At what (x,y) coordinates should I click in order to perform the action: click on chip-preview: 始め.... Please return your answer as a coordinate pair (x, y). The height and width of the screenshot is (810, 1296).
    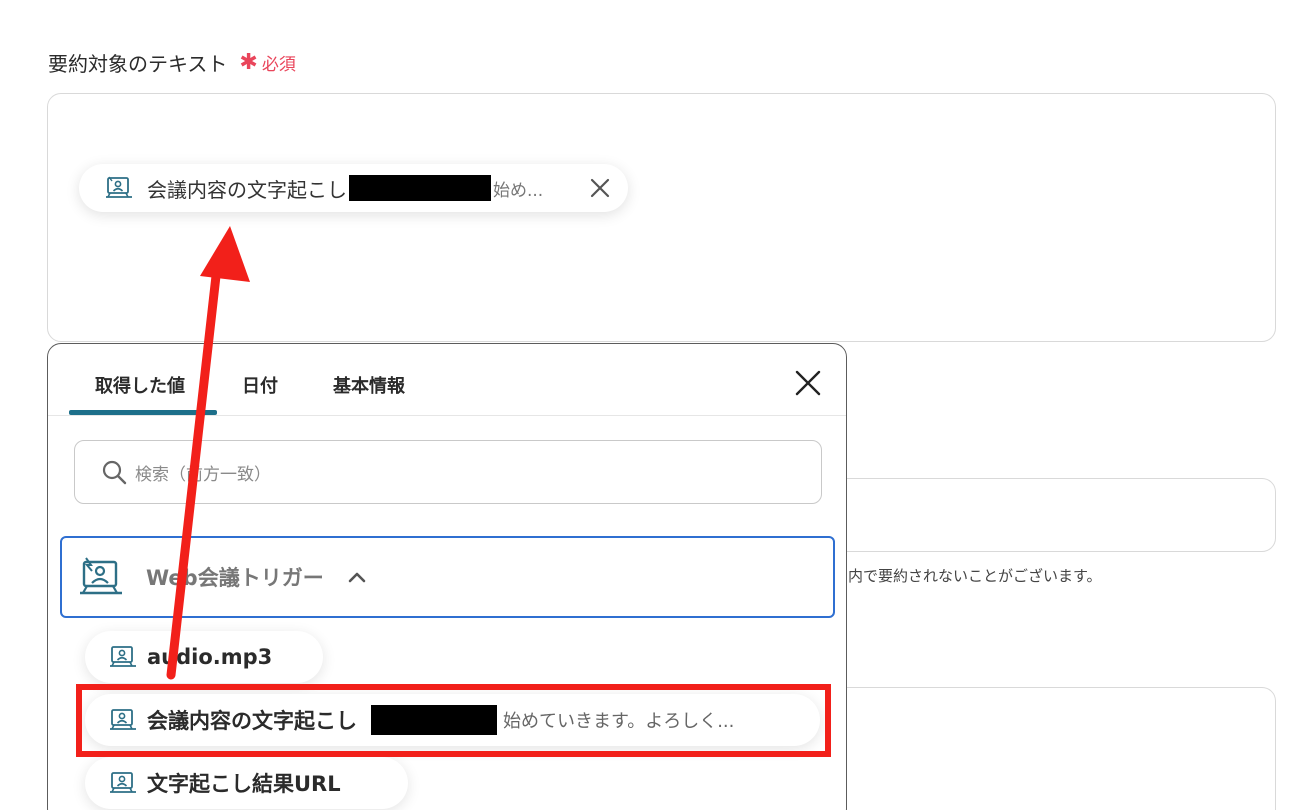
    Looking at the image, I should click on (518, 190).